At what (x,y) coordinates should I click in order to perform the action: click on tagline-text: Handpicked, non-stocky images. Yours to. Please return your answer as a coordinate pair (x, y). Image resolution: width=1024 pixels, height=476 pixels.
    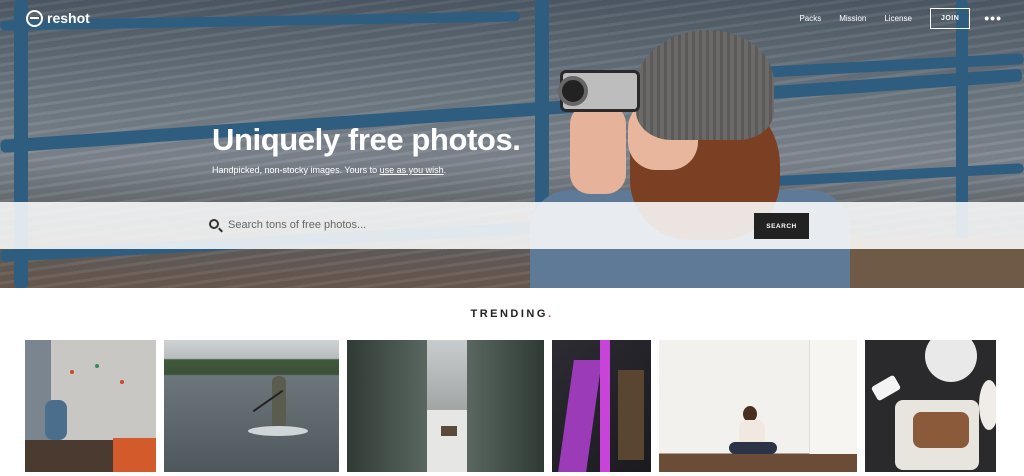
    Looking at the image, I should click on (296, 170).